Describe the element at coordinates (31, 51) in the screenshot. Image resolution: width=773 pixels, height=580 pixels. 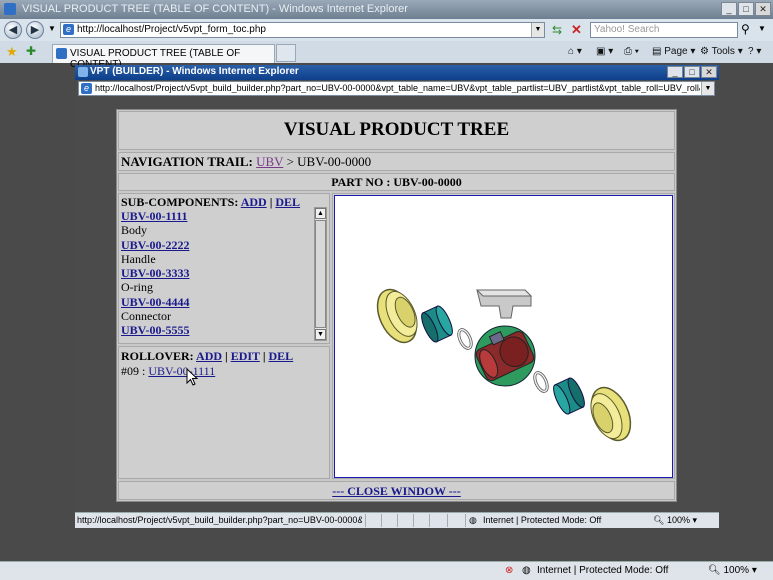
I see `add-favorites-icon: ✚` at that location.